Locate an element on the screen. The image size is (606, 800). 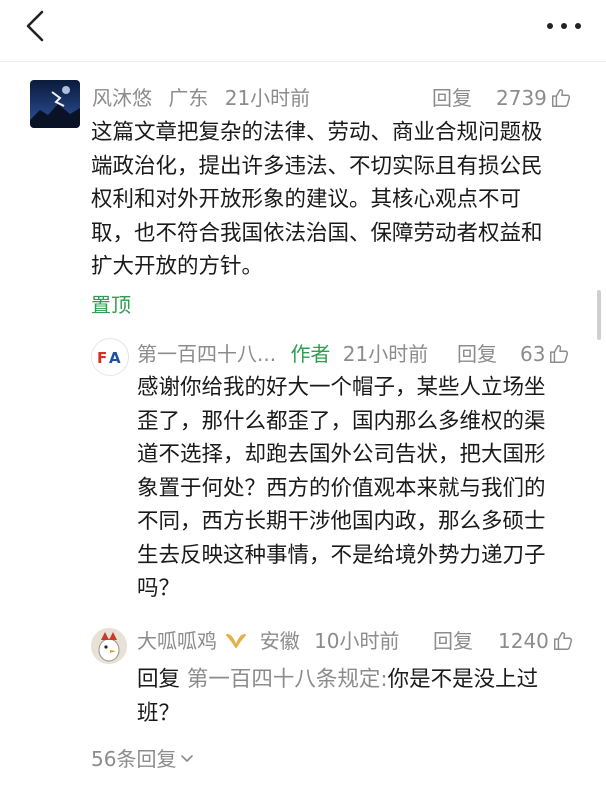
header-divider is located at coordinates (303, 61).